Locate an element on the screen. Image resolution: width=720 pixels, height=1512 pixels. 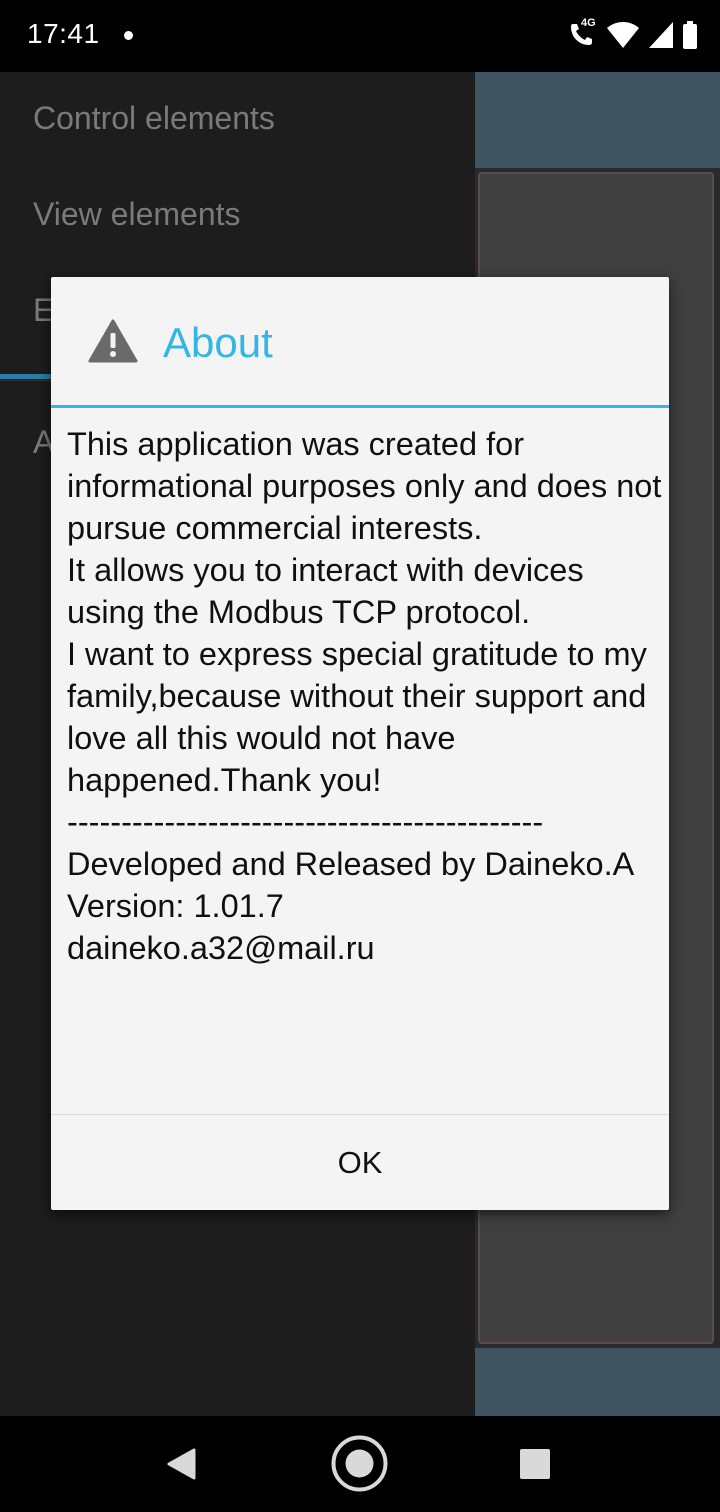
status-bar: 17:41 4G is located at coordinates (360, 36).